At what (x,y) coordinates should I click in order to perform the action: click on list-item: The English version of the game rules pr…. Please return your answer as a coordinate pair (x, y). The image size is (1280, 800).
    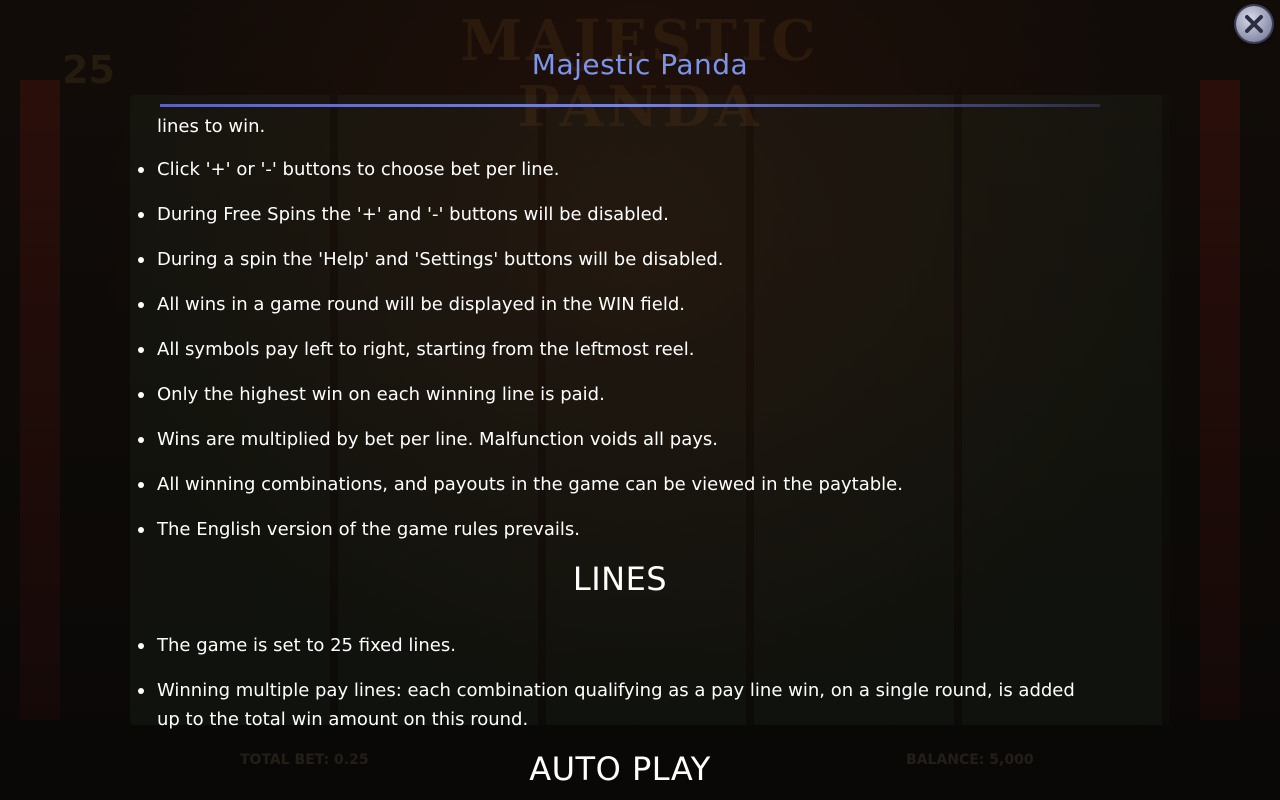
    Looking at the image, I should click on (607, 529).